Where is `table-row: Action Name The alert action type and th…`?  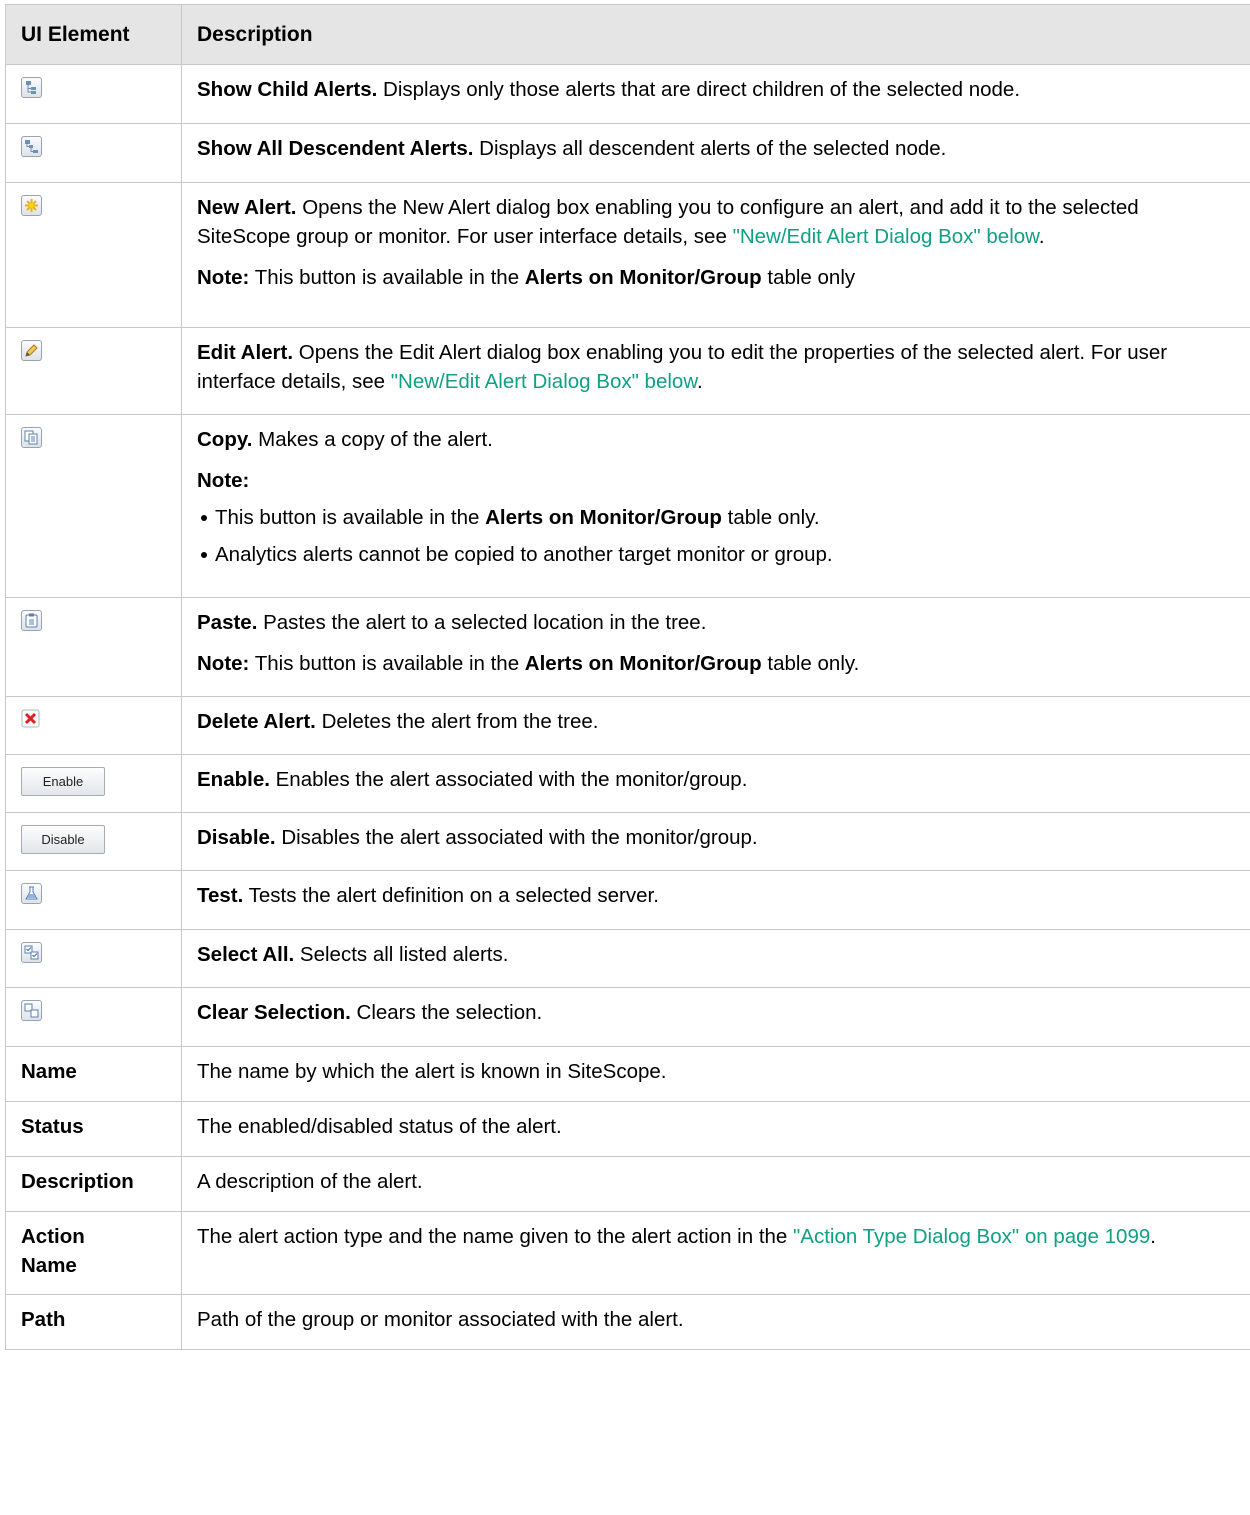
table-row: Action Name The alert action type and th… is located at coordinates (627, 1253).